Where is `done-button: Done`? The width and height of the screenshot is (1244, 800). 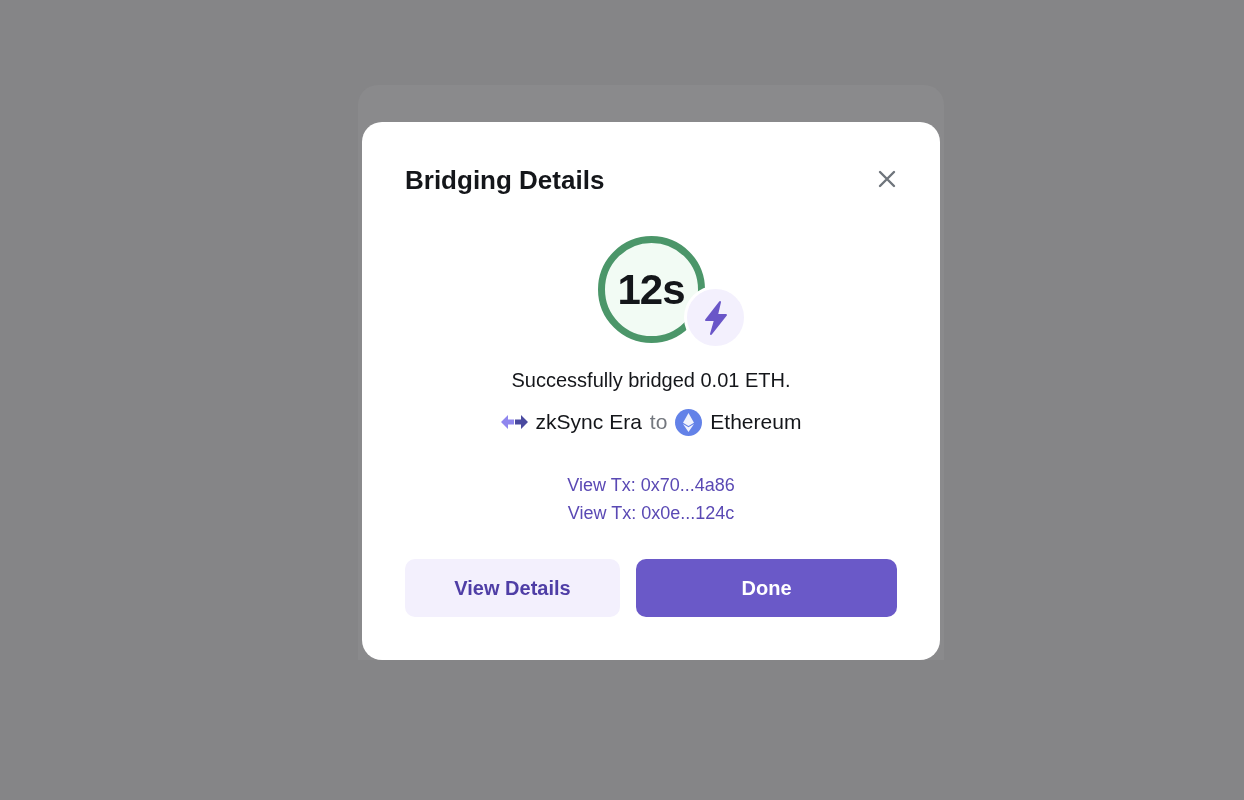 done-button: Done is located at coordinates (766, 588).